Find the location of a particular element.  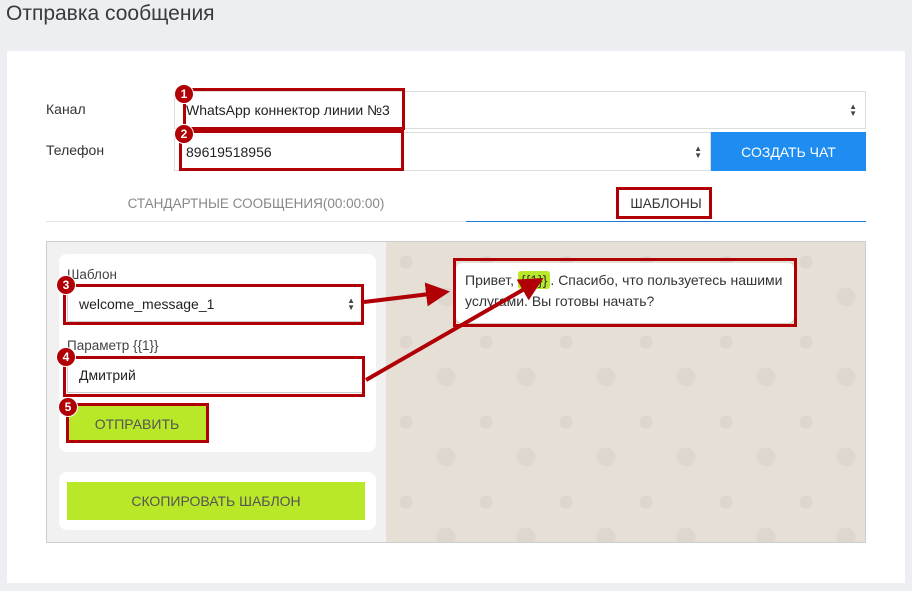

arrow-param-to-placeholder is located at coordinates (454, 330).